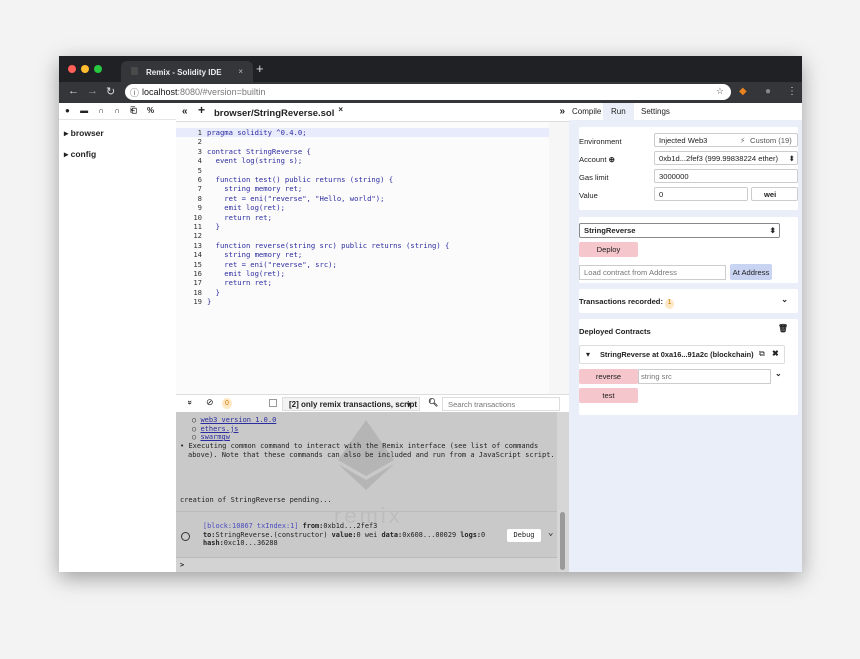 The height and width of the screenshot is (659, 860). Describe the element at coordinates (201, 110) in the screenshot. I see `add-file-icon: +` at that location.